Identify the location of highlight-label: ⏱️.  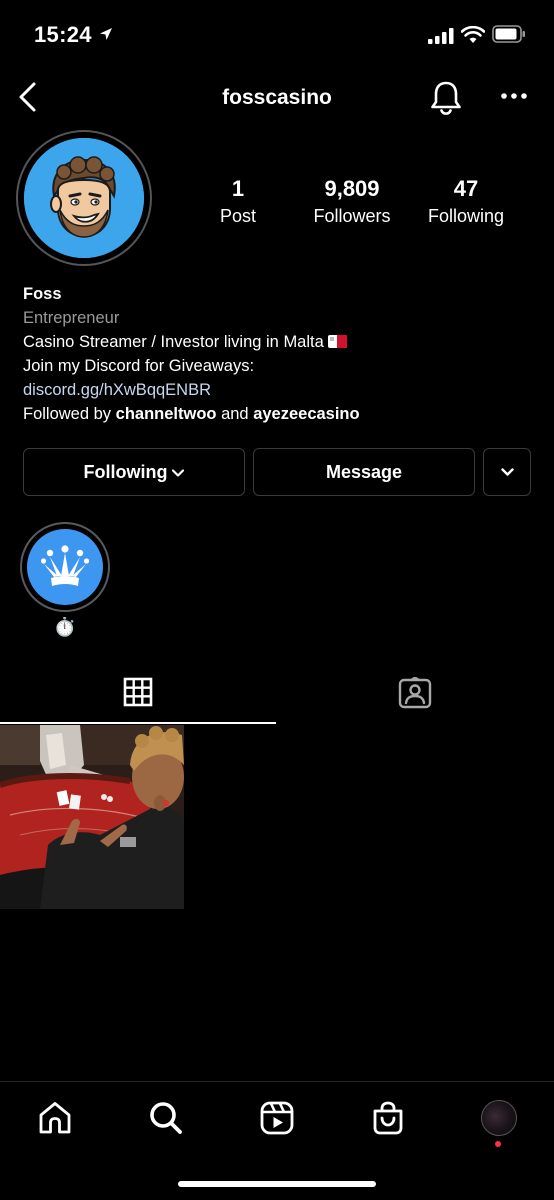
(65, 627).